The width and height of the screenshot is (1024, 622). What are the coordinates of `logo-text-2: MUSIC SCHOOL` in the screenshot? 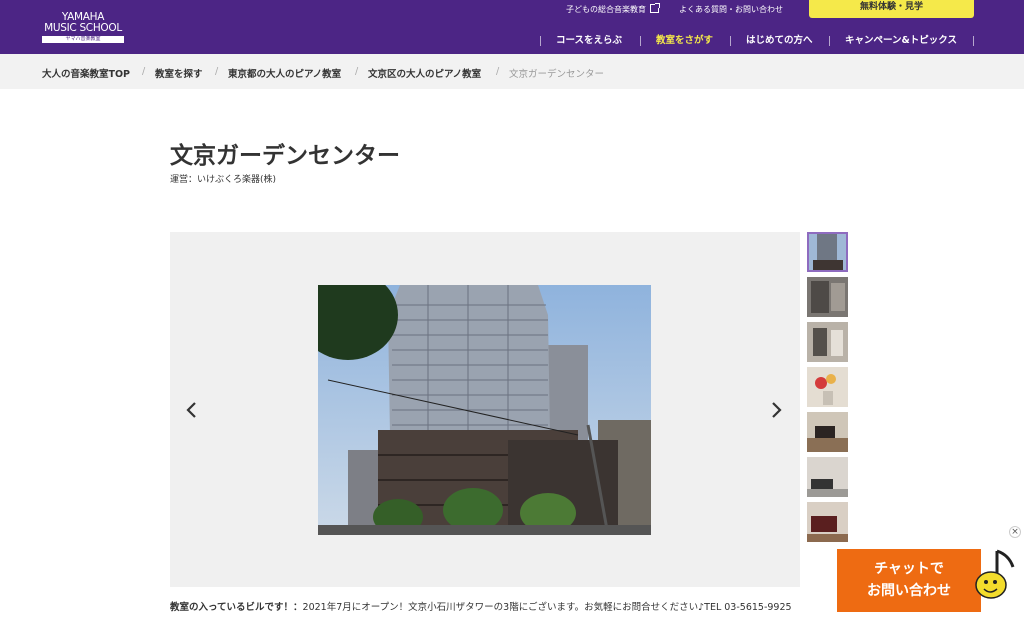 It's located at (83, 28).